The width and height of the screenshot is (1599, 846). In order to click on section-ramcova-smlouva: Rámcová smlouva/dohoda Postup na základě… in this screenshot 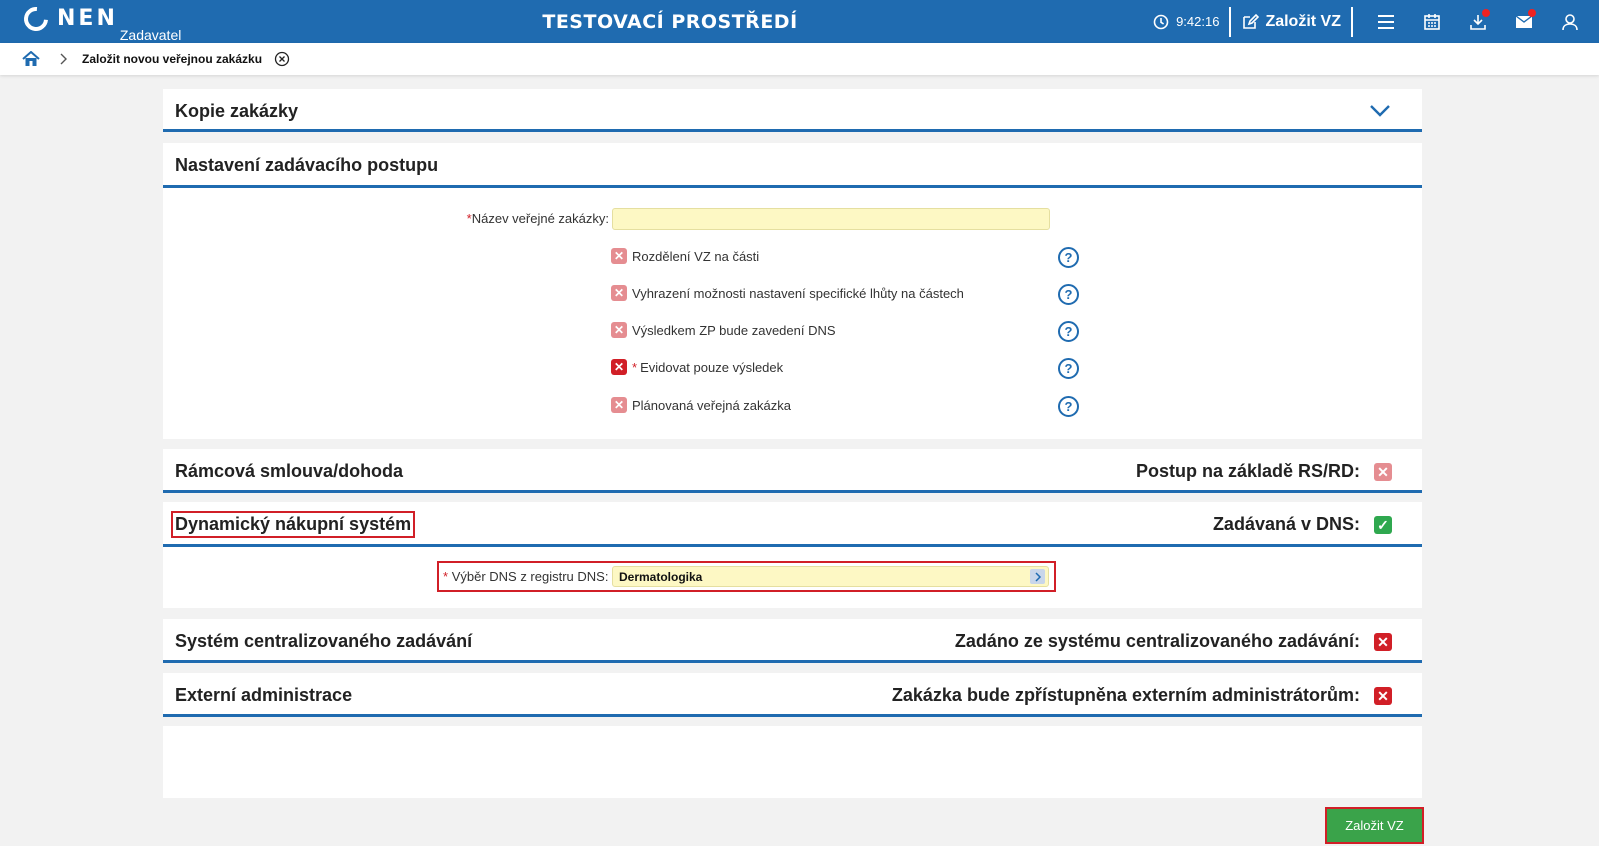, I will do `click(792, 471)`.